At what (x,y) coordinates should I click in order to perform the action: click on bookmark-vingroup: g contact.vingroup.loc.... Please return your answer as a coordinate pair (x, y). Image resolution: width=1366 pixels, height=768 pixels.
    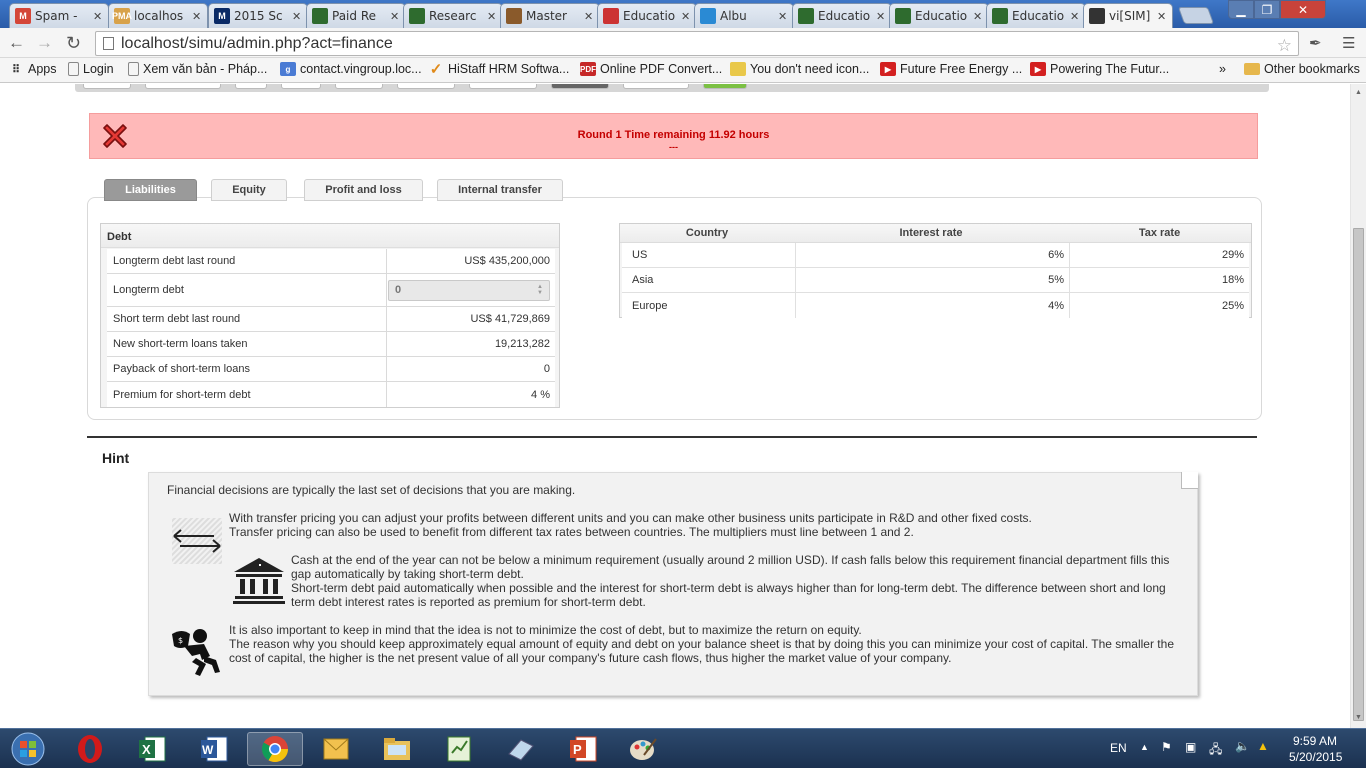
    Looking at the image, I should click on (351, 69).